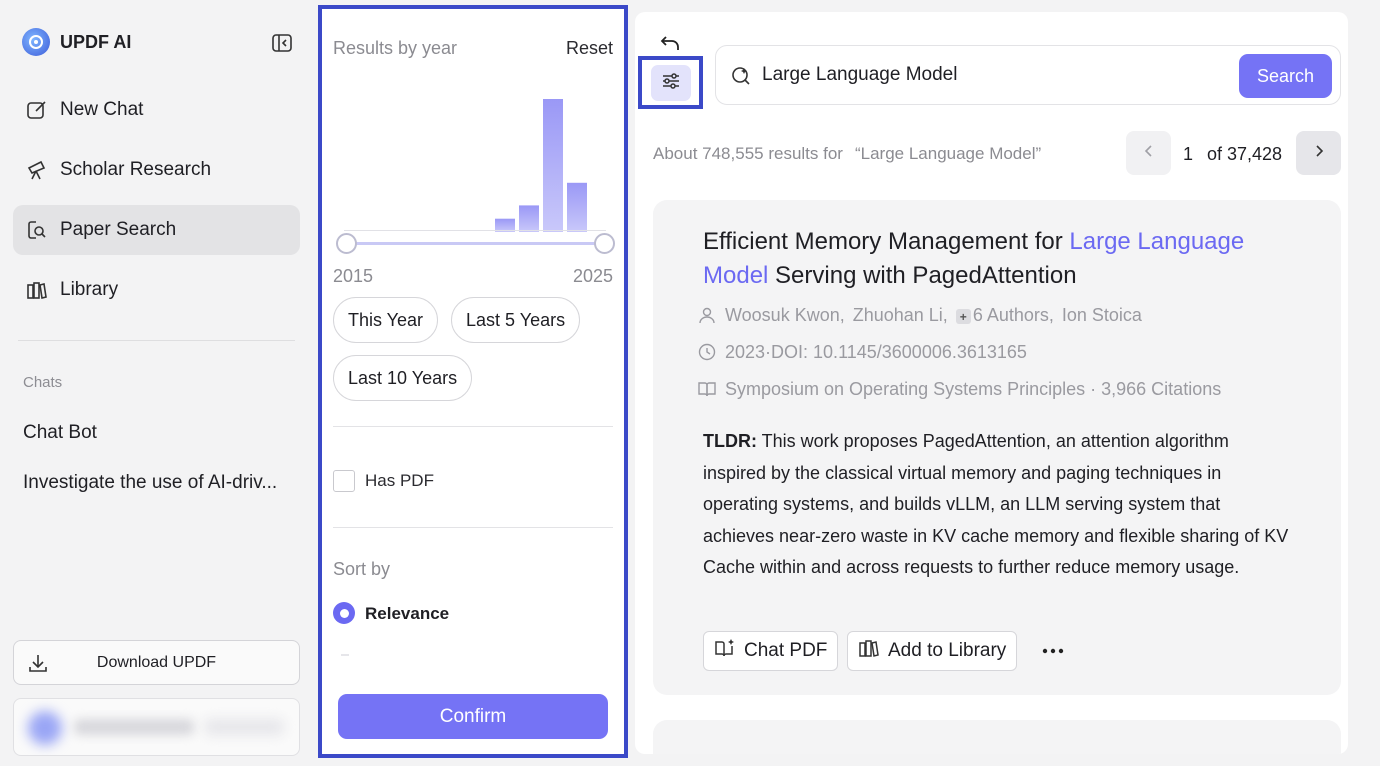 Image resolution: width=1380 pixels, height=766 pixels. I want to click on prev-page-button, so click(1148, 153).